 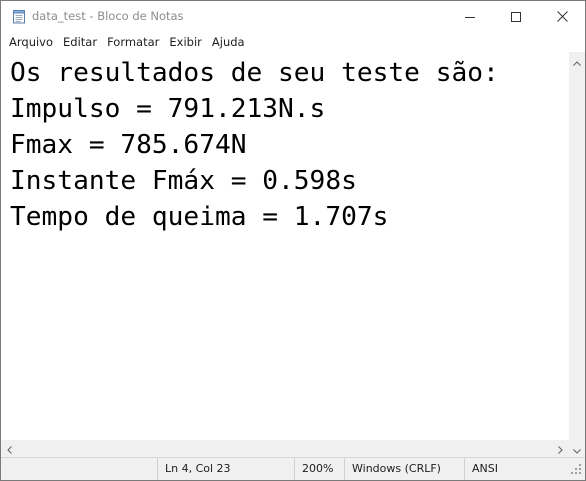 What do you see at coordinates (225, 469) in the screenshot?
I see `cursor-position: Ln 4, Col 23` at bounding box center [225, 469].